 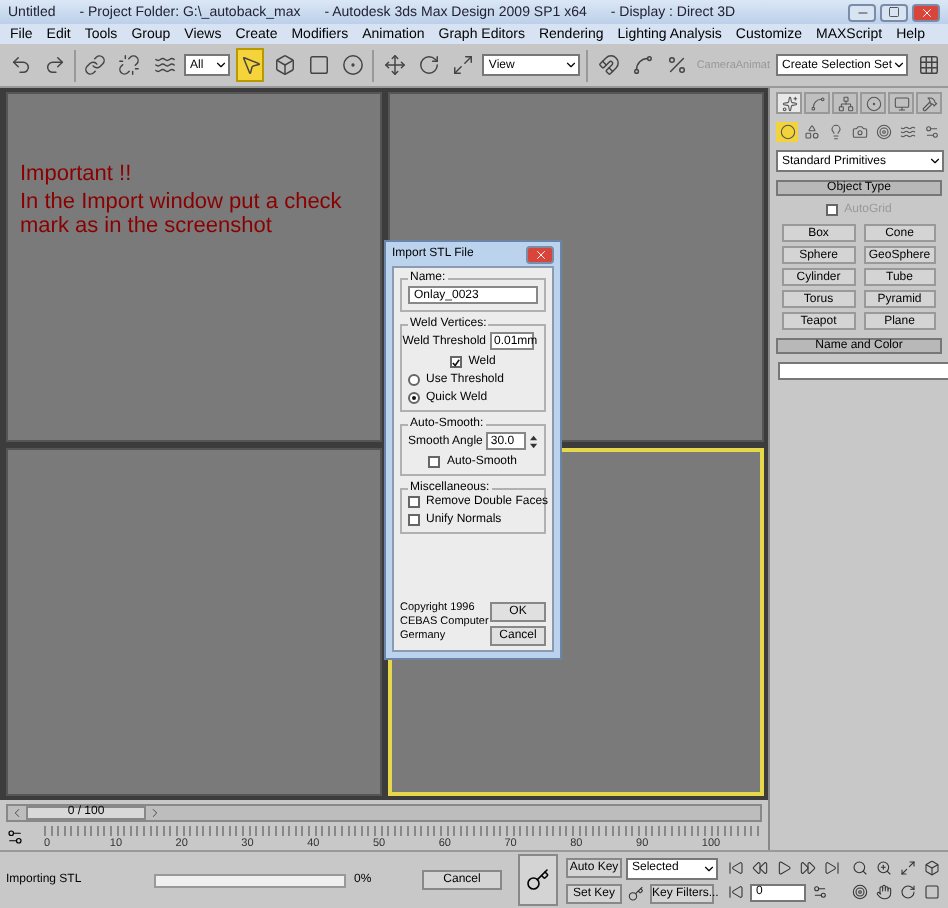 I want to click on zoom-all-button, so click(x=884, y=868).